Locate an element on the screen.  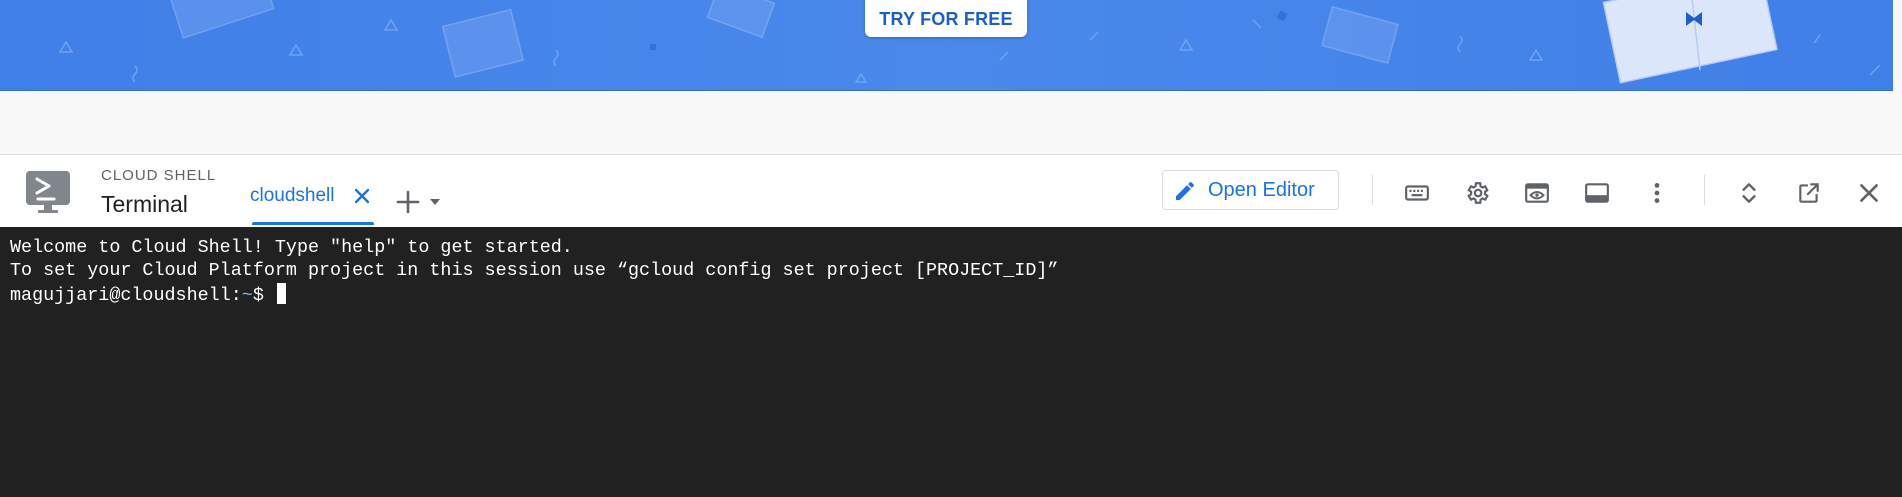
keyboard-icon is located at coordinates (1417, 193).